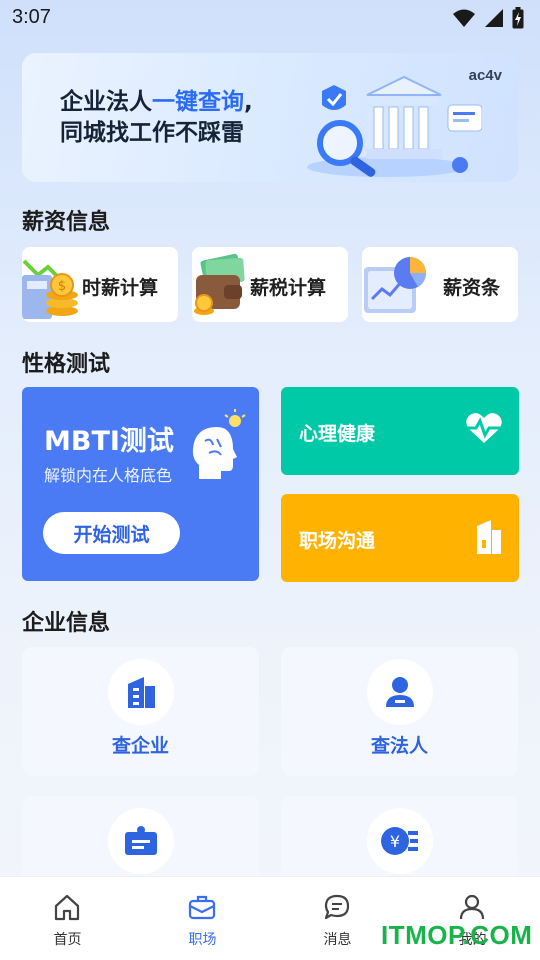 The width and height of the screenshot is (540, 960). I want to click on company-building-icon, so click(141, 692).